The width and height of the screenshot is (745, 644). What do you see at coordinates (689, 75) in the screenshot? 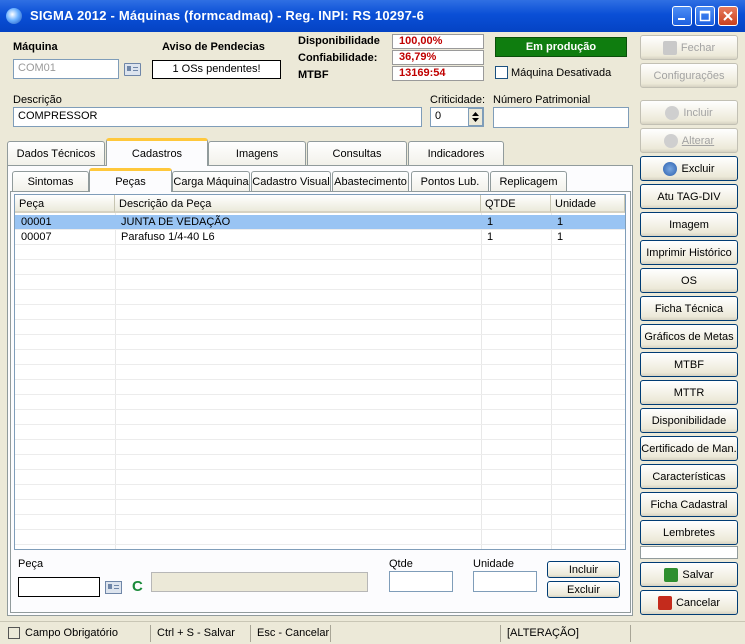
I see `configuracoes-button: Configurações` at bounding box center [689, 75].